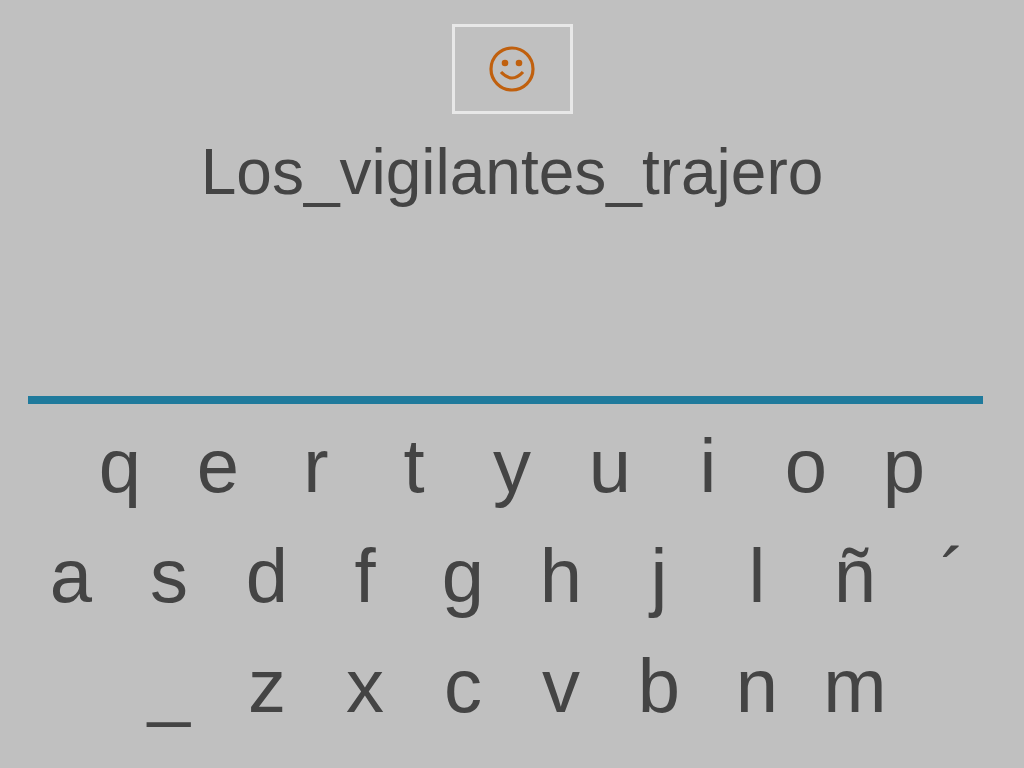 The height and width of the screenshot is (768, 1024). I want to click on letter-key: r, so click(316, 466).